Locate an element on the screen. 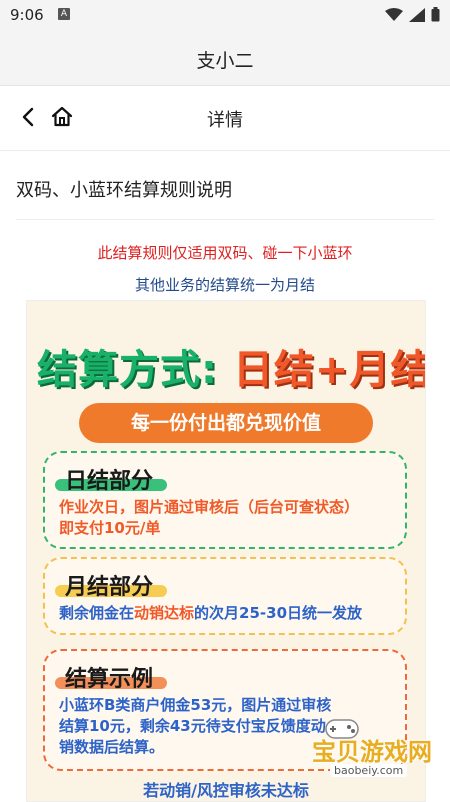  monthly-text: 剩余佣金在动销达标的次月25-30日统一发放 is located at coordinates (210, 613).